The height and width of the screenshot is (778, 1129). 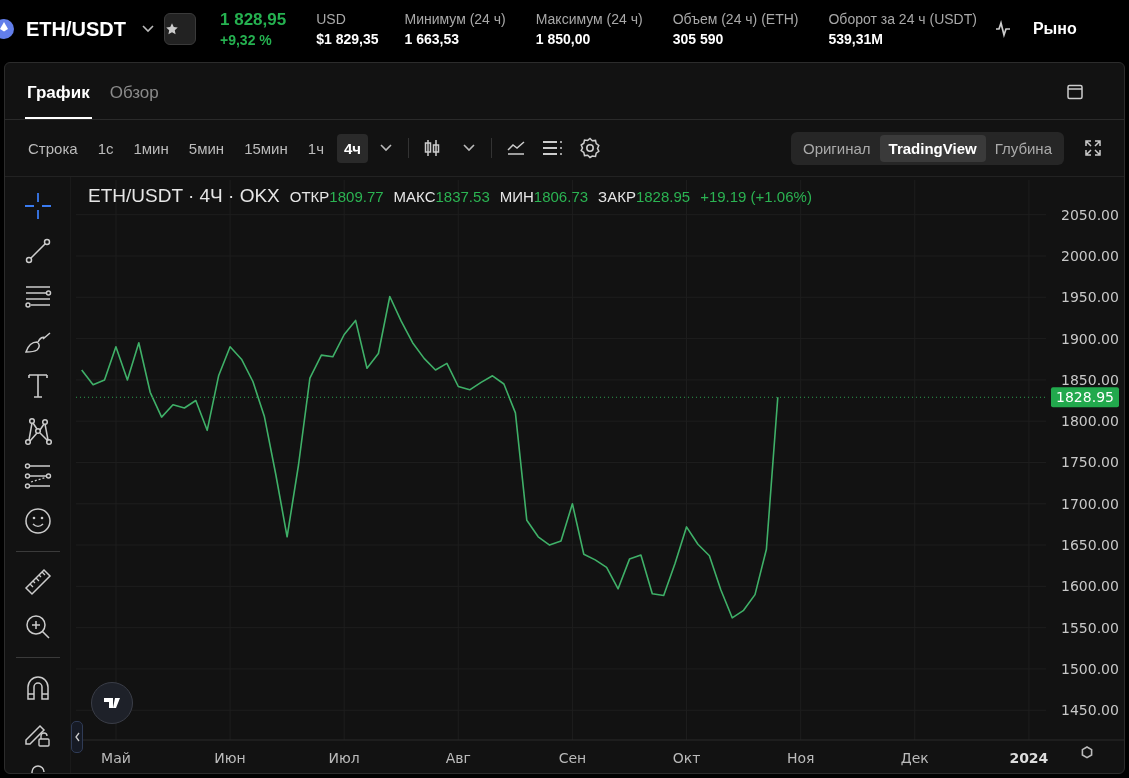 I want to click on pattern-tool-icon, so click(x=37, y=431).